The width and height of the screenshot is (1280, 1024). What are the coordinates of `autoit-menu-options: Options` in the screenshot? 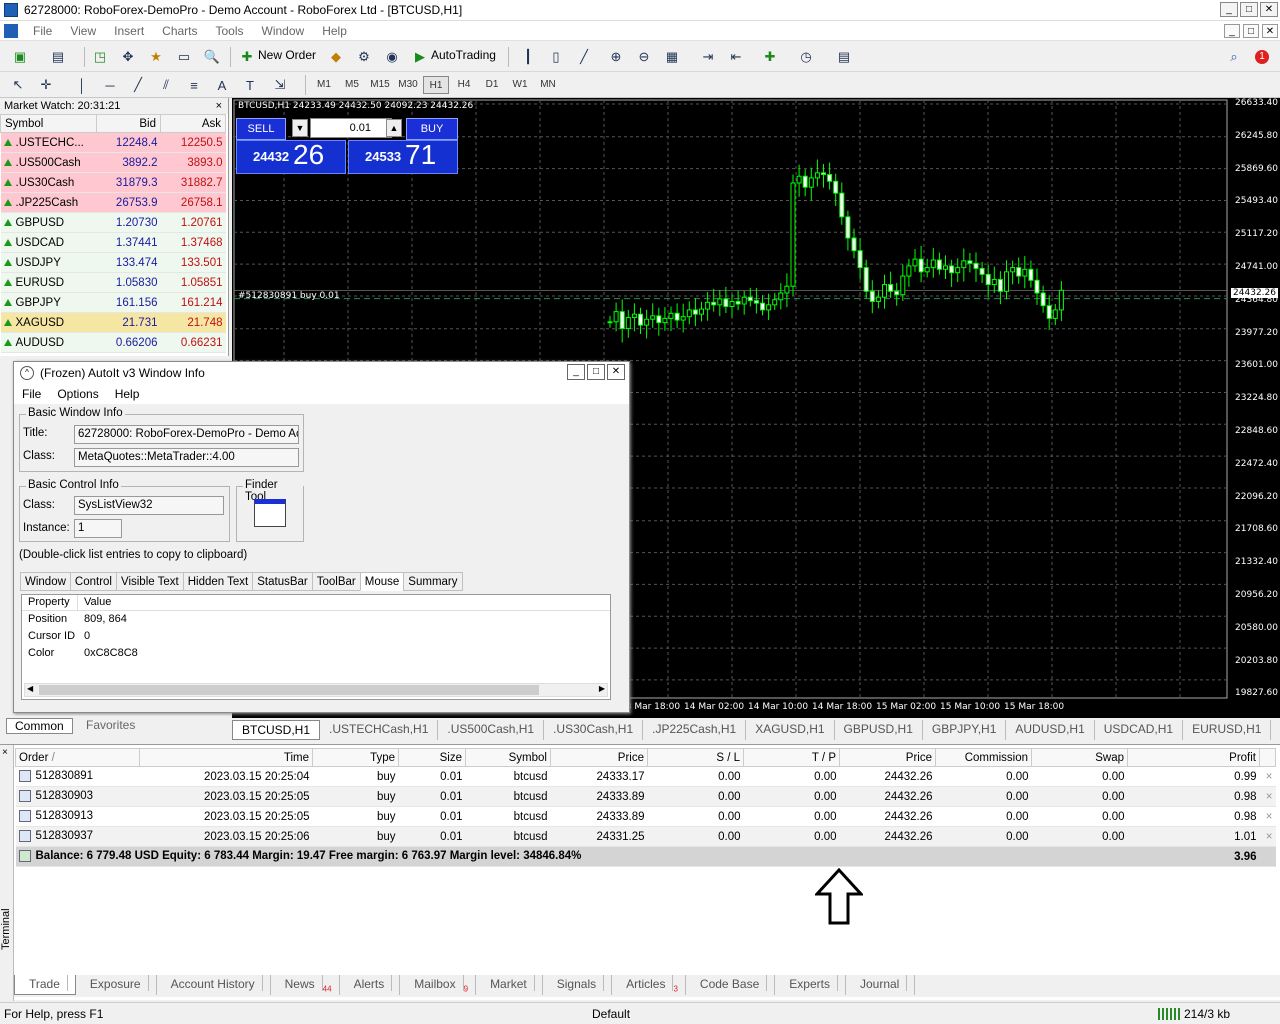 It's located at (77, 394).